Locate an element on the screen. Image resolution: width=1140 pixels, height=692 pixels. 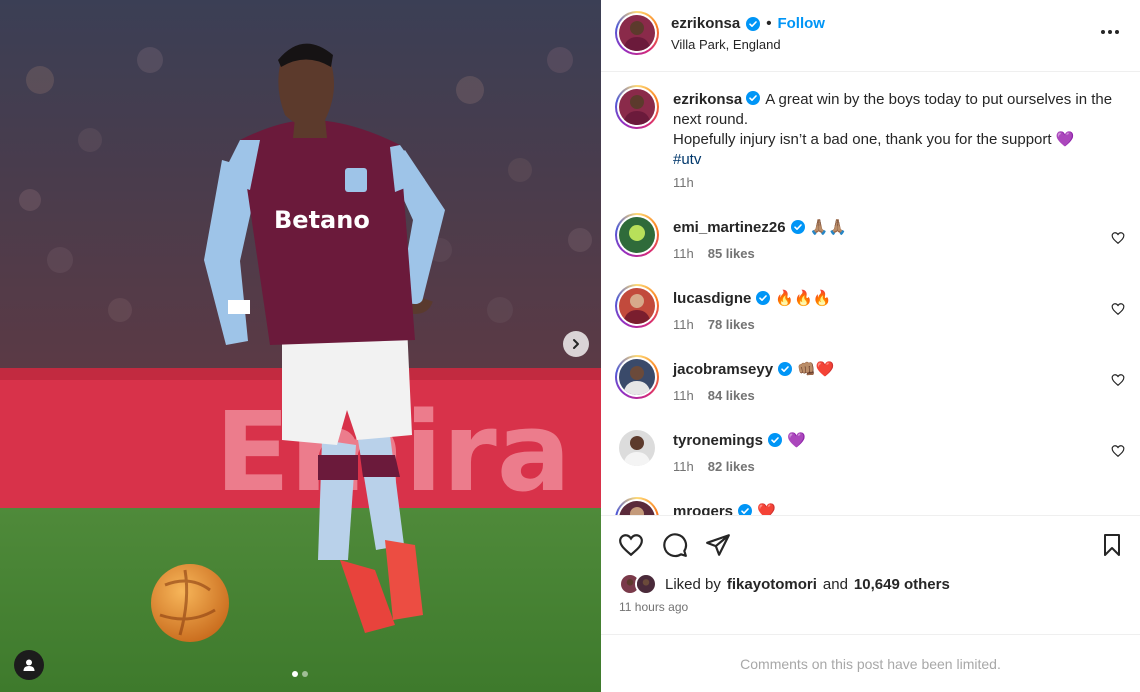
user-icon is located at coordinates (29, 665).